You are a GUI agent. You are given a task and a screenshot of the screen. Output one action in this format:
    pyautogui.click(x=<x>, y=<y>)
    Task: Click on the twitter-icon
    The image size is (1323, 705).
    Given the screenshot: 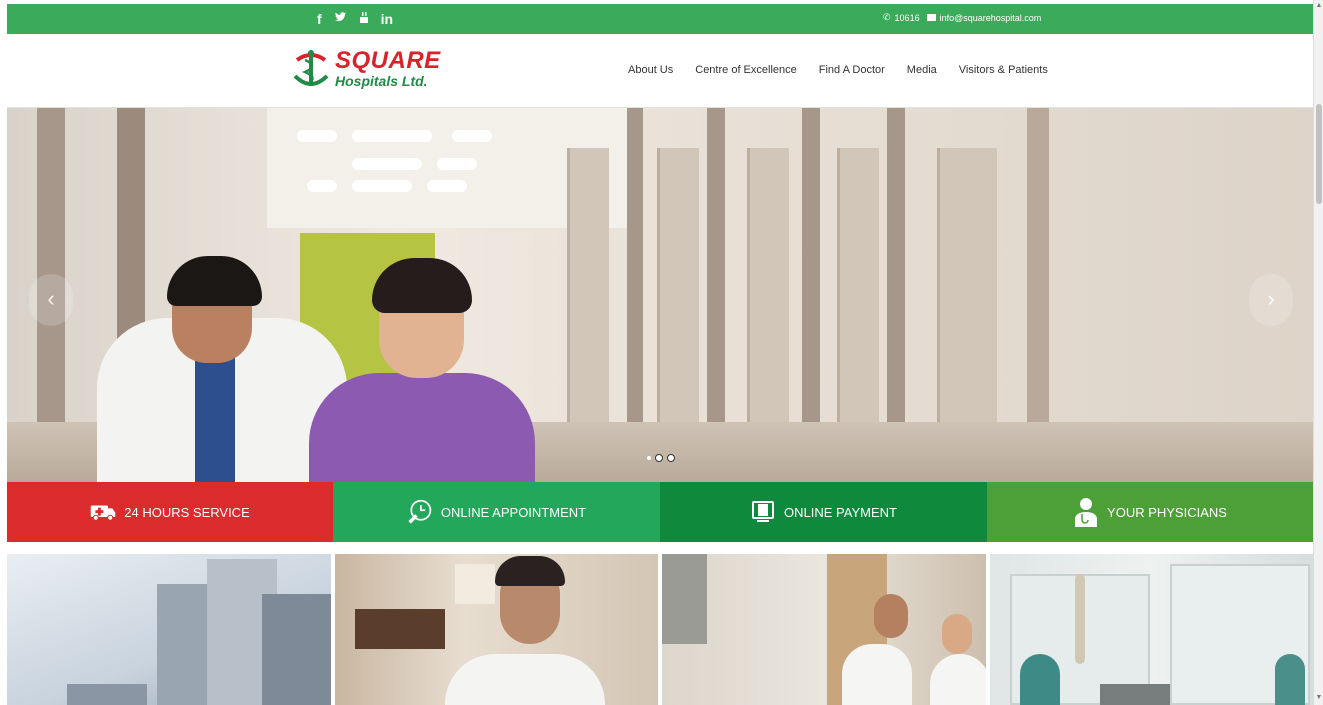 What is the action you would take?
    pyautogui.click(x=340, y=19)
    